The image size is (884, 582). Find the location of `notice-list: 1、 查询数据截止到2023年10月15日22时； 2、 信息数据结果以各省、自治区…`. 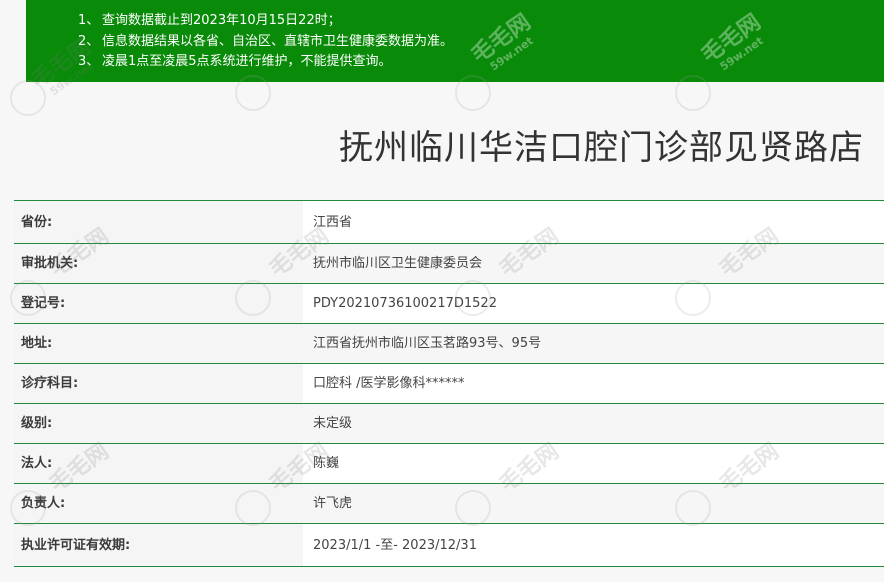

notice-list: 1、 查询数据截止到2023年10月15日22时； 2、 信息数据结果以各省、自治区… is located at coordinates (481, 42).